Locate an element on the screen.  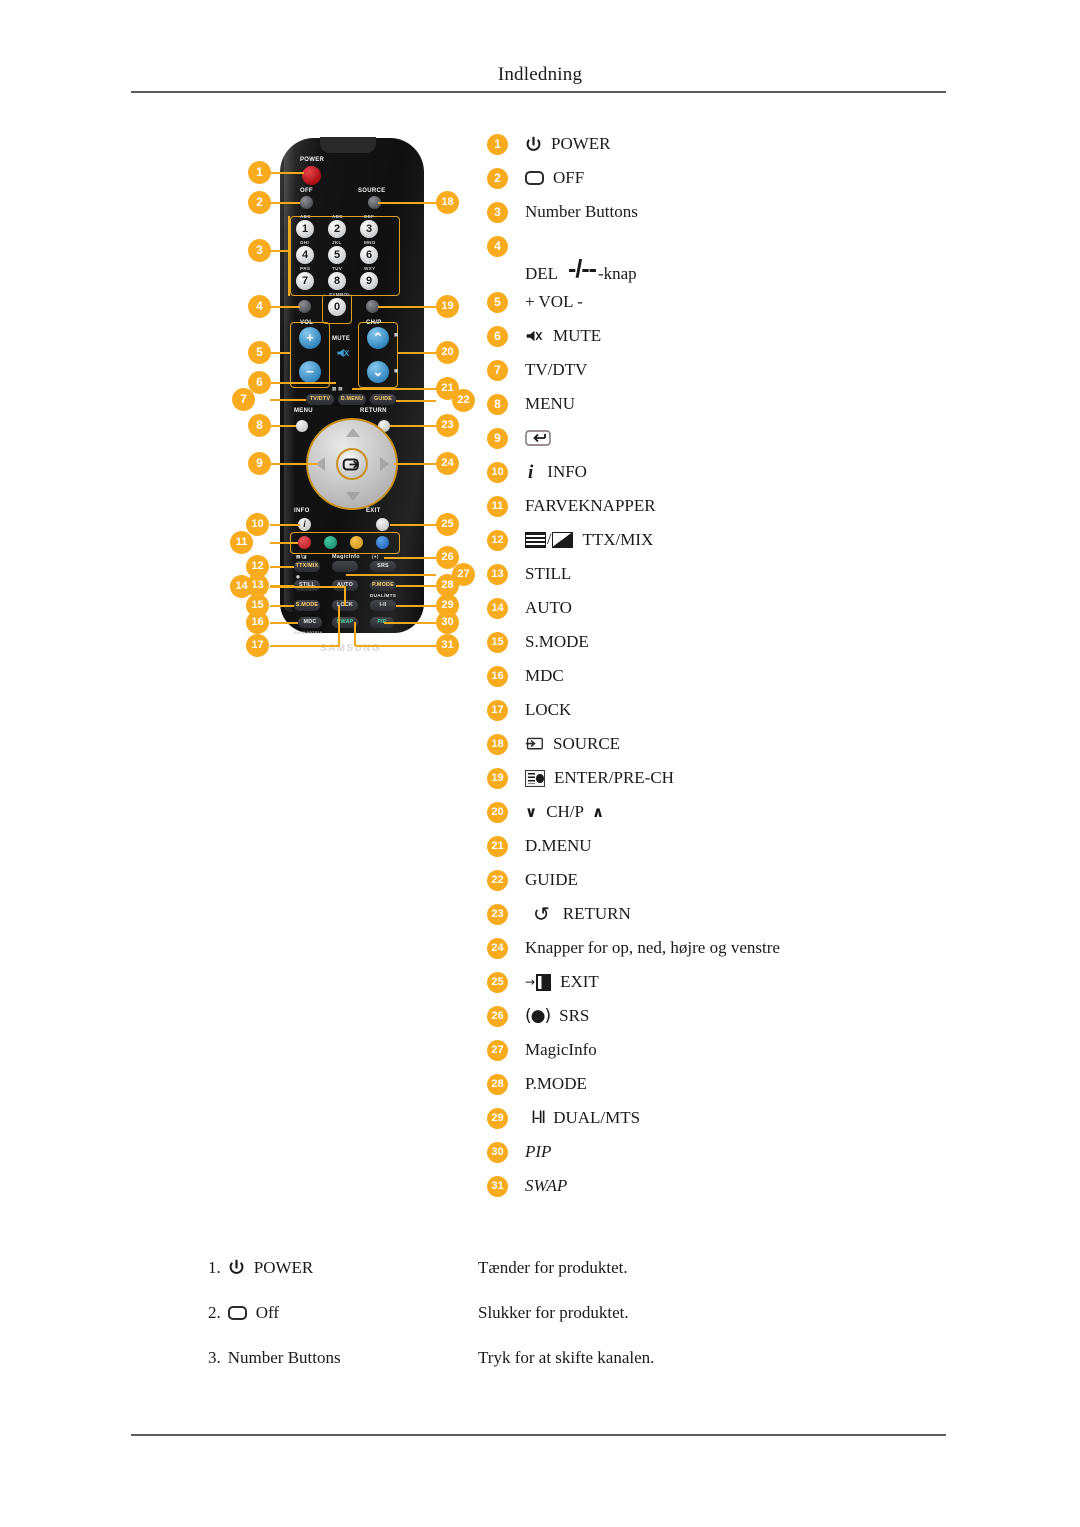
callout-3: 3 is located at coordinates (259, 250).